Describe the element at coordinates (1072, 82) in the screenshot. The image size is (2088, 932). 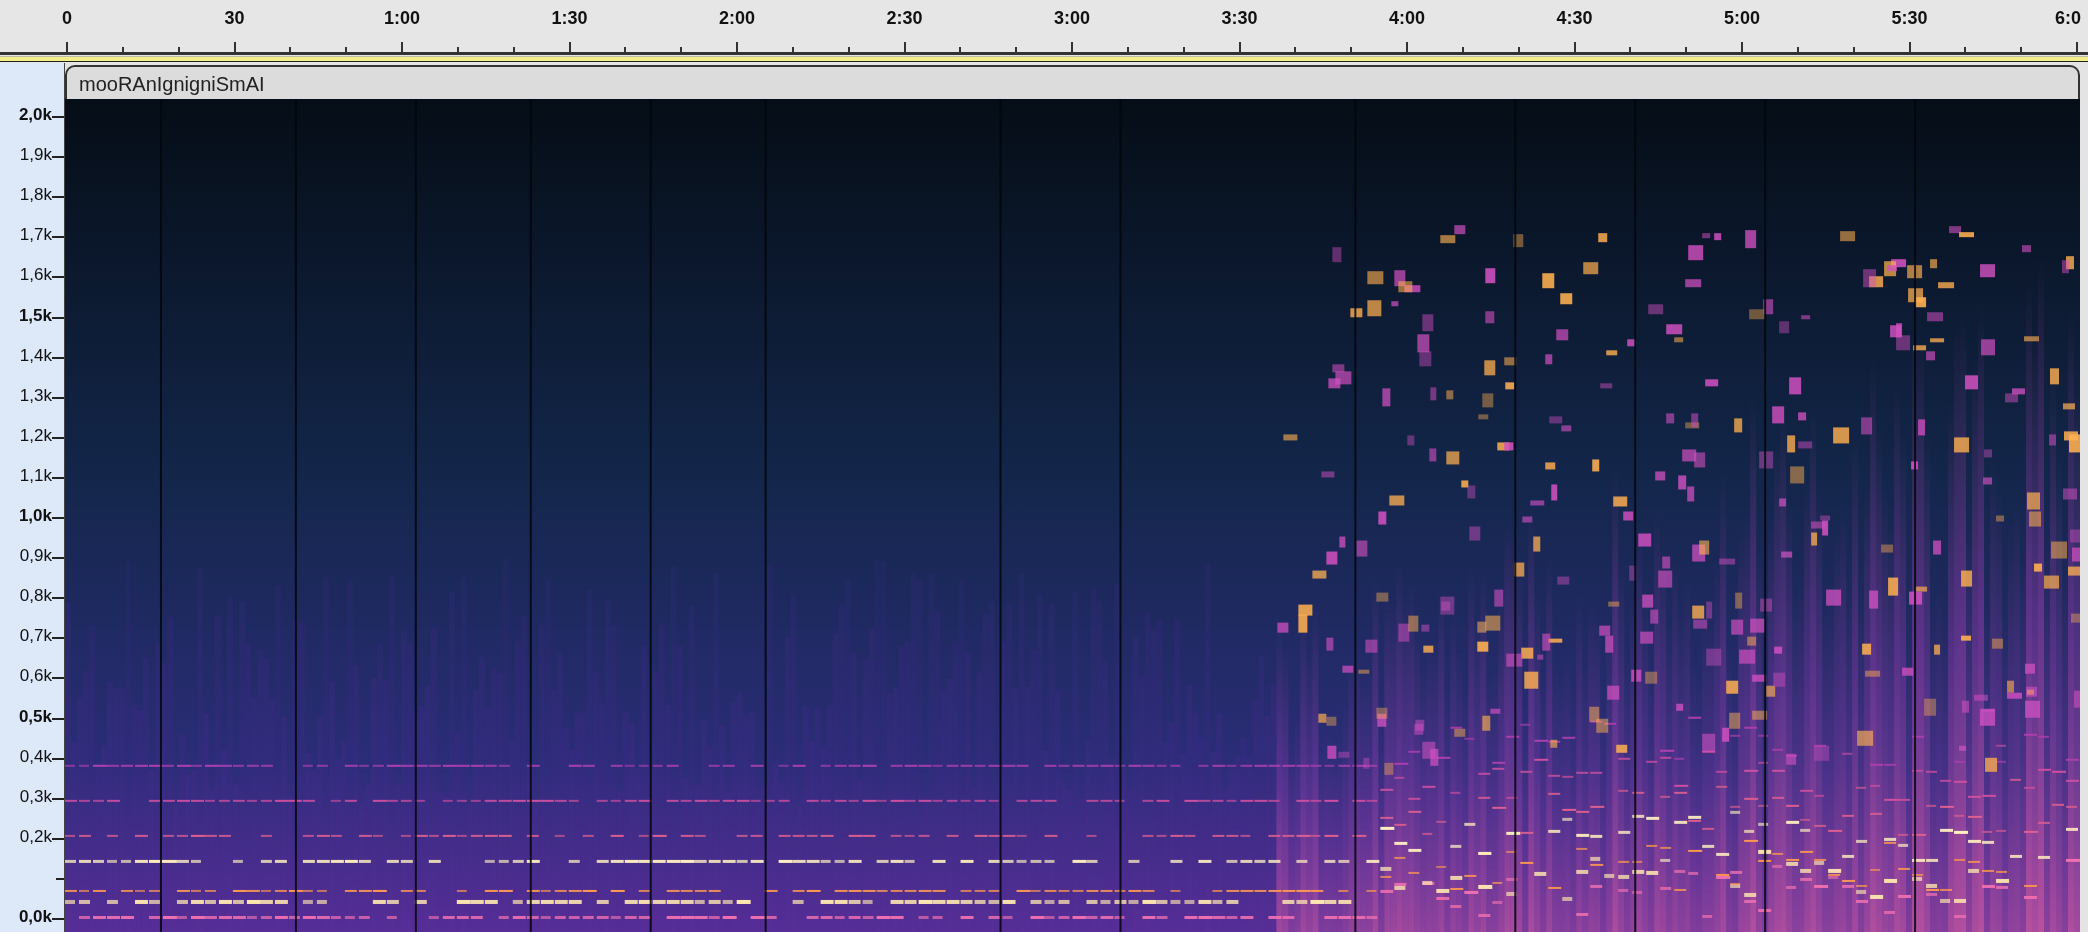
I see `track-name: mooRAnIgnigniSmAI` at that location.